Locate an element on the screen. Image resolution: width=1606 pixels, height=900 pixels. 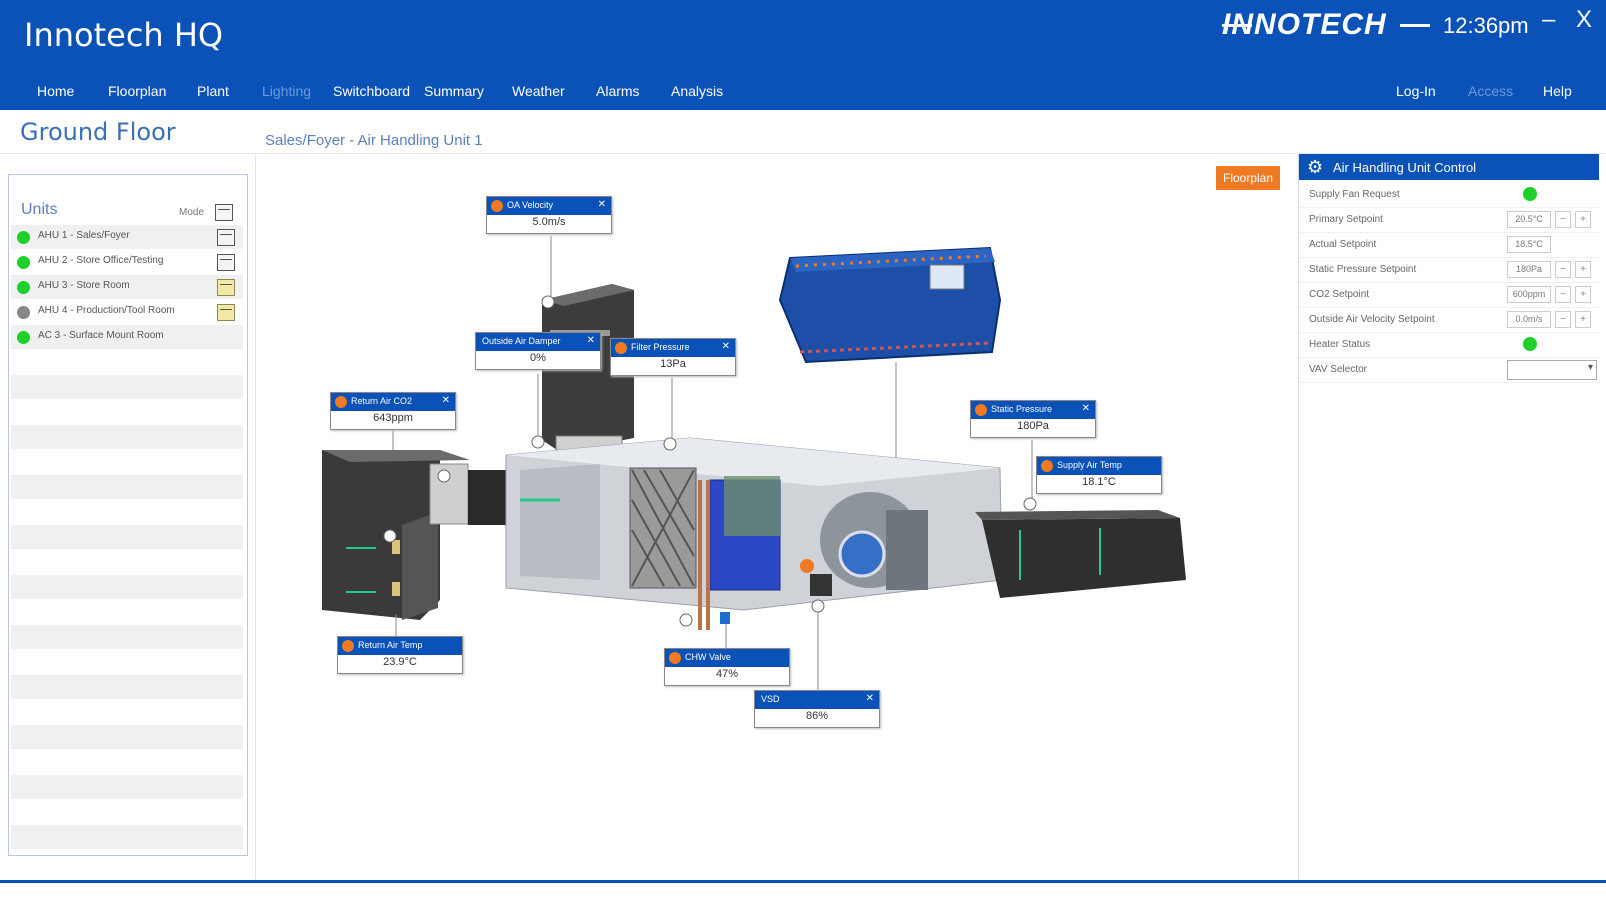
control-value: 20.5°C is located at coordinates (1529, 219).